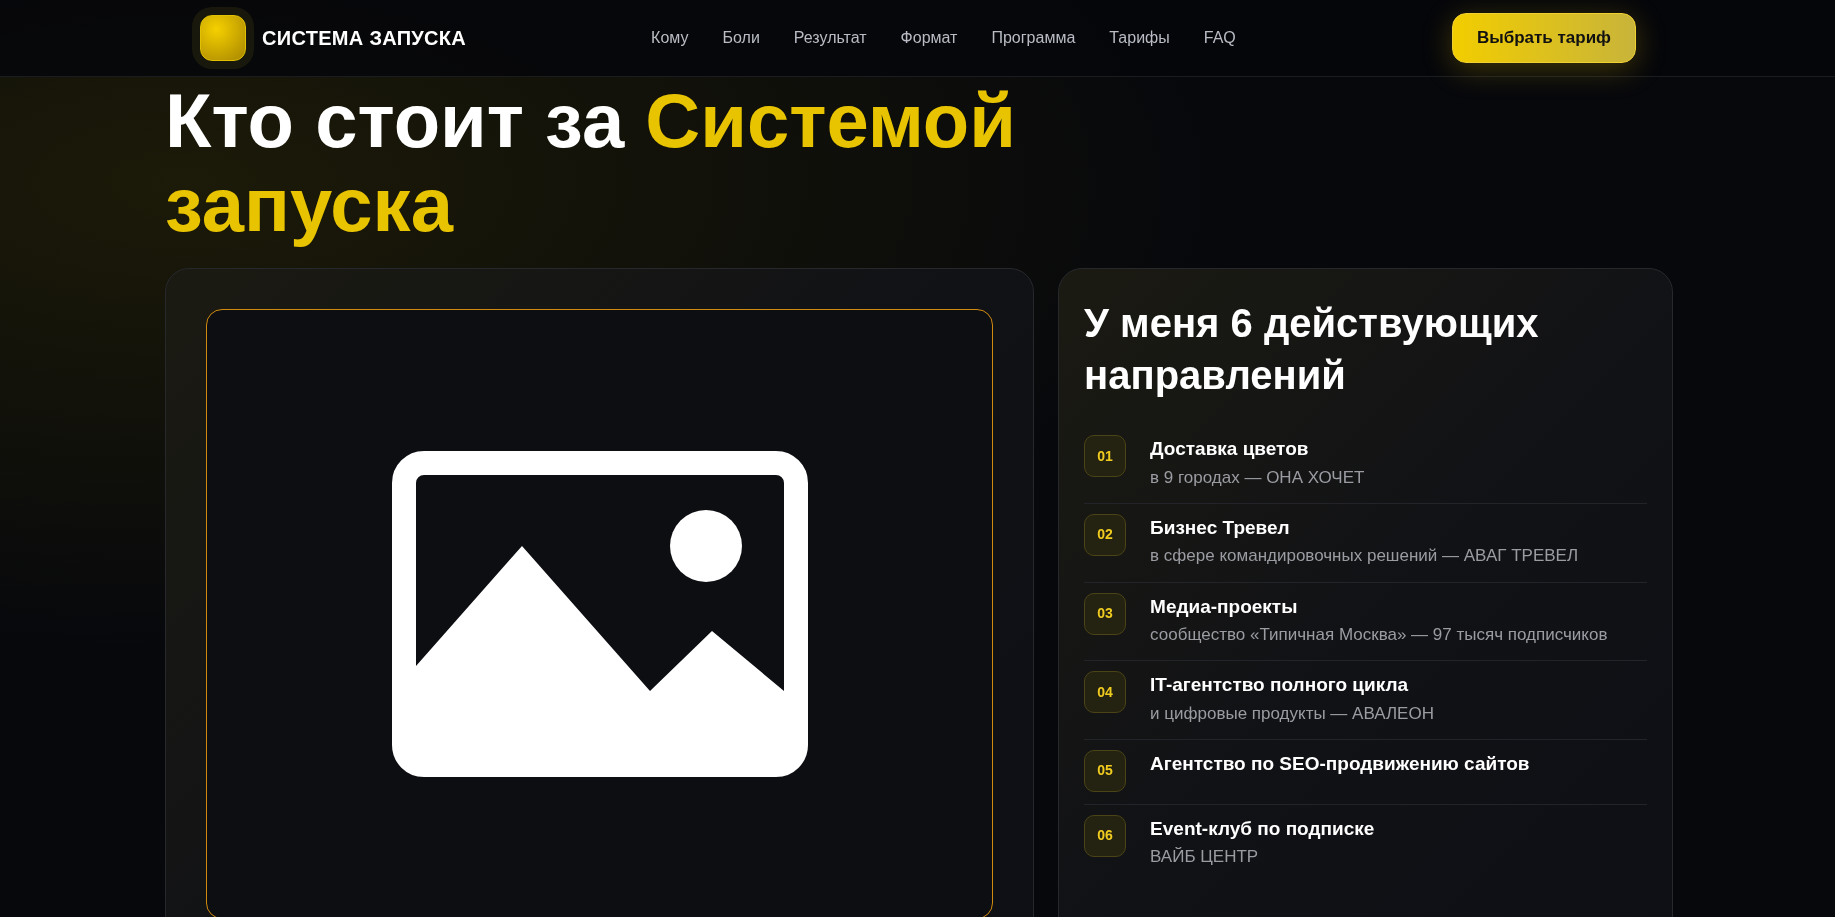  I want to click on card-heading: У меня 6 действующих направлений, so click(1312, 350).